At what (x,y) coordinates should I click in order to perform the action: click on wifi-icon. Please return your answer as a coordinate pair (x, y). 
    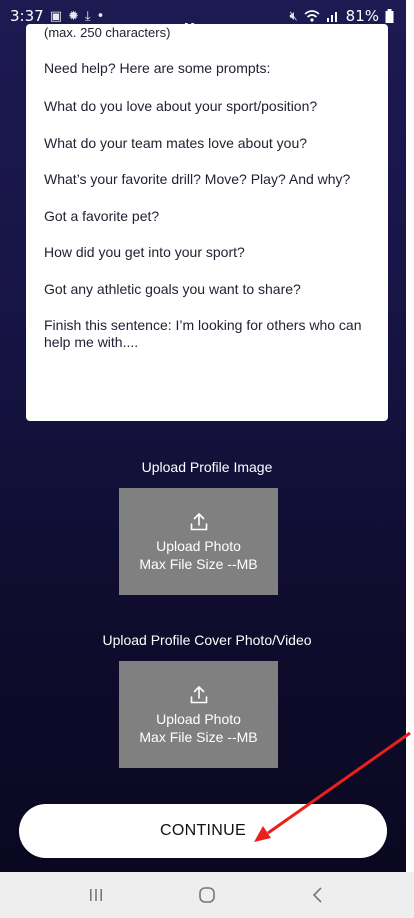
    Looking at the image, I should click on (312, 16).